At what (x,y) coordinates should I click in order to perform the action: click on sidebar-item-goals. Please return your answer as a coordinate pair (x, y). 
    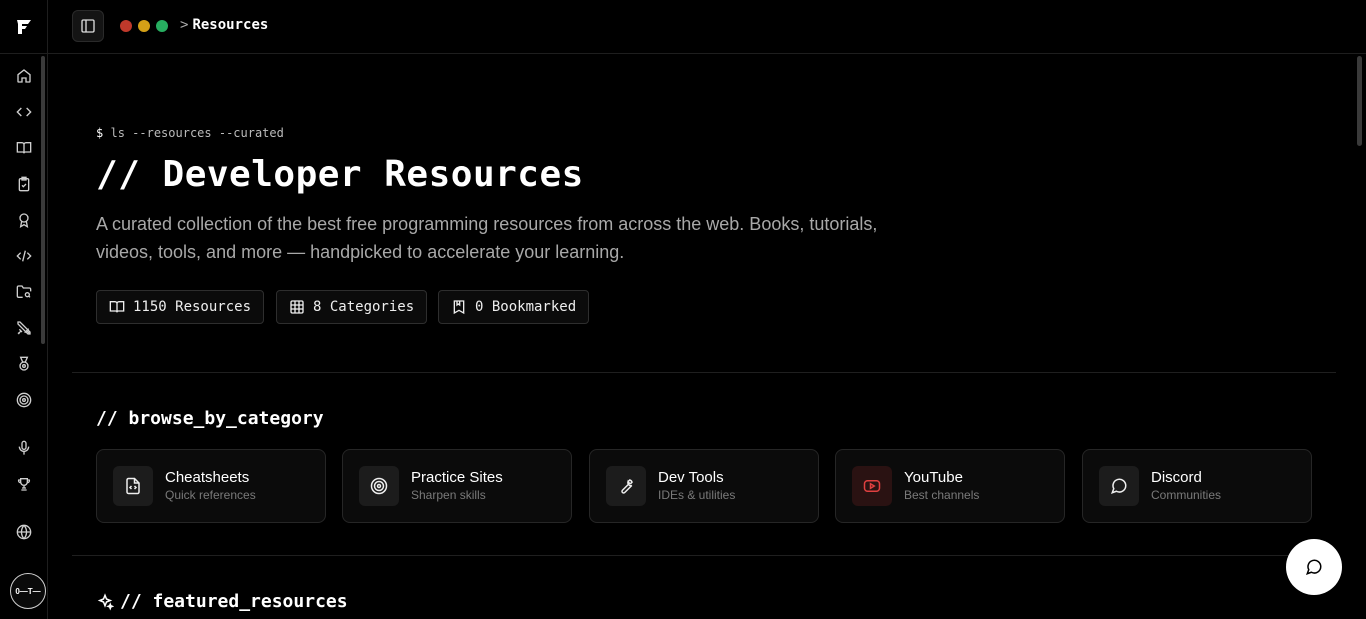
    Looking at the image, I should click on (24, 400).